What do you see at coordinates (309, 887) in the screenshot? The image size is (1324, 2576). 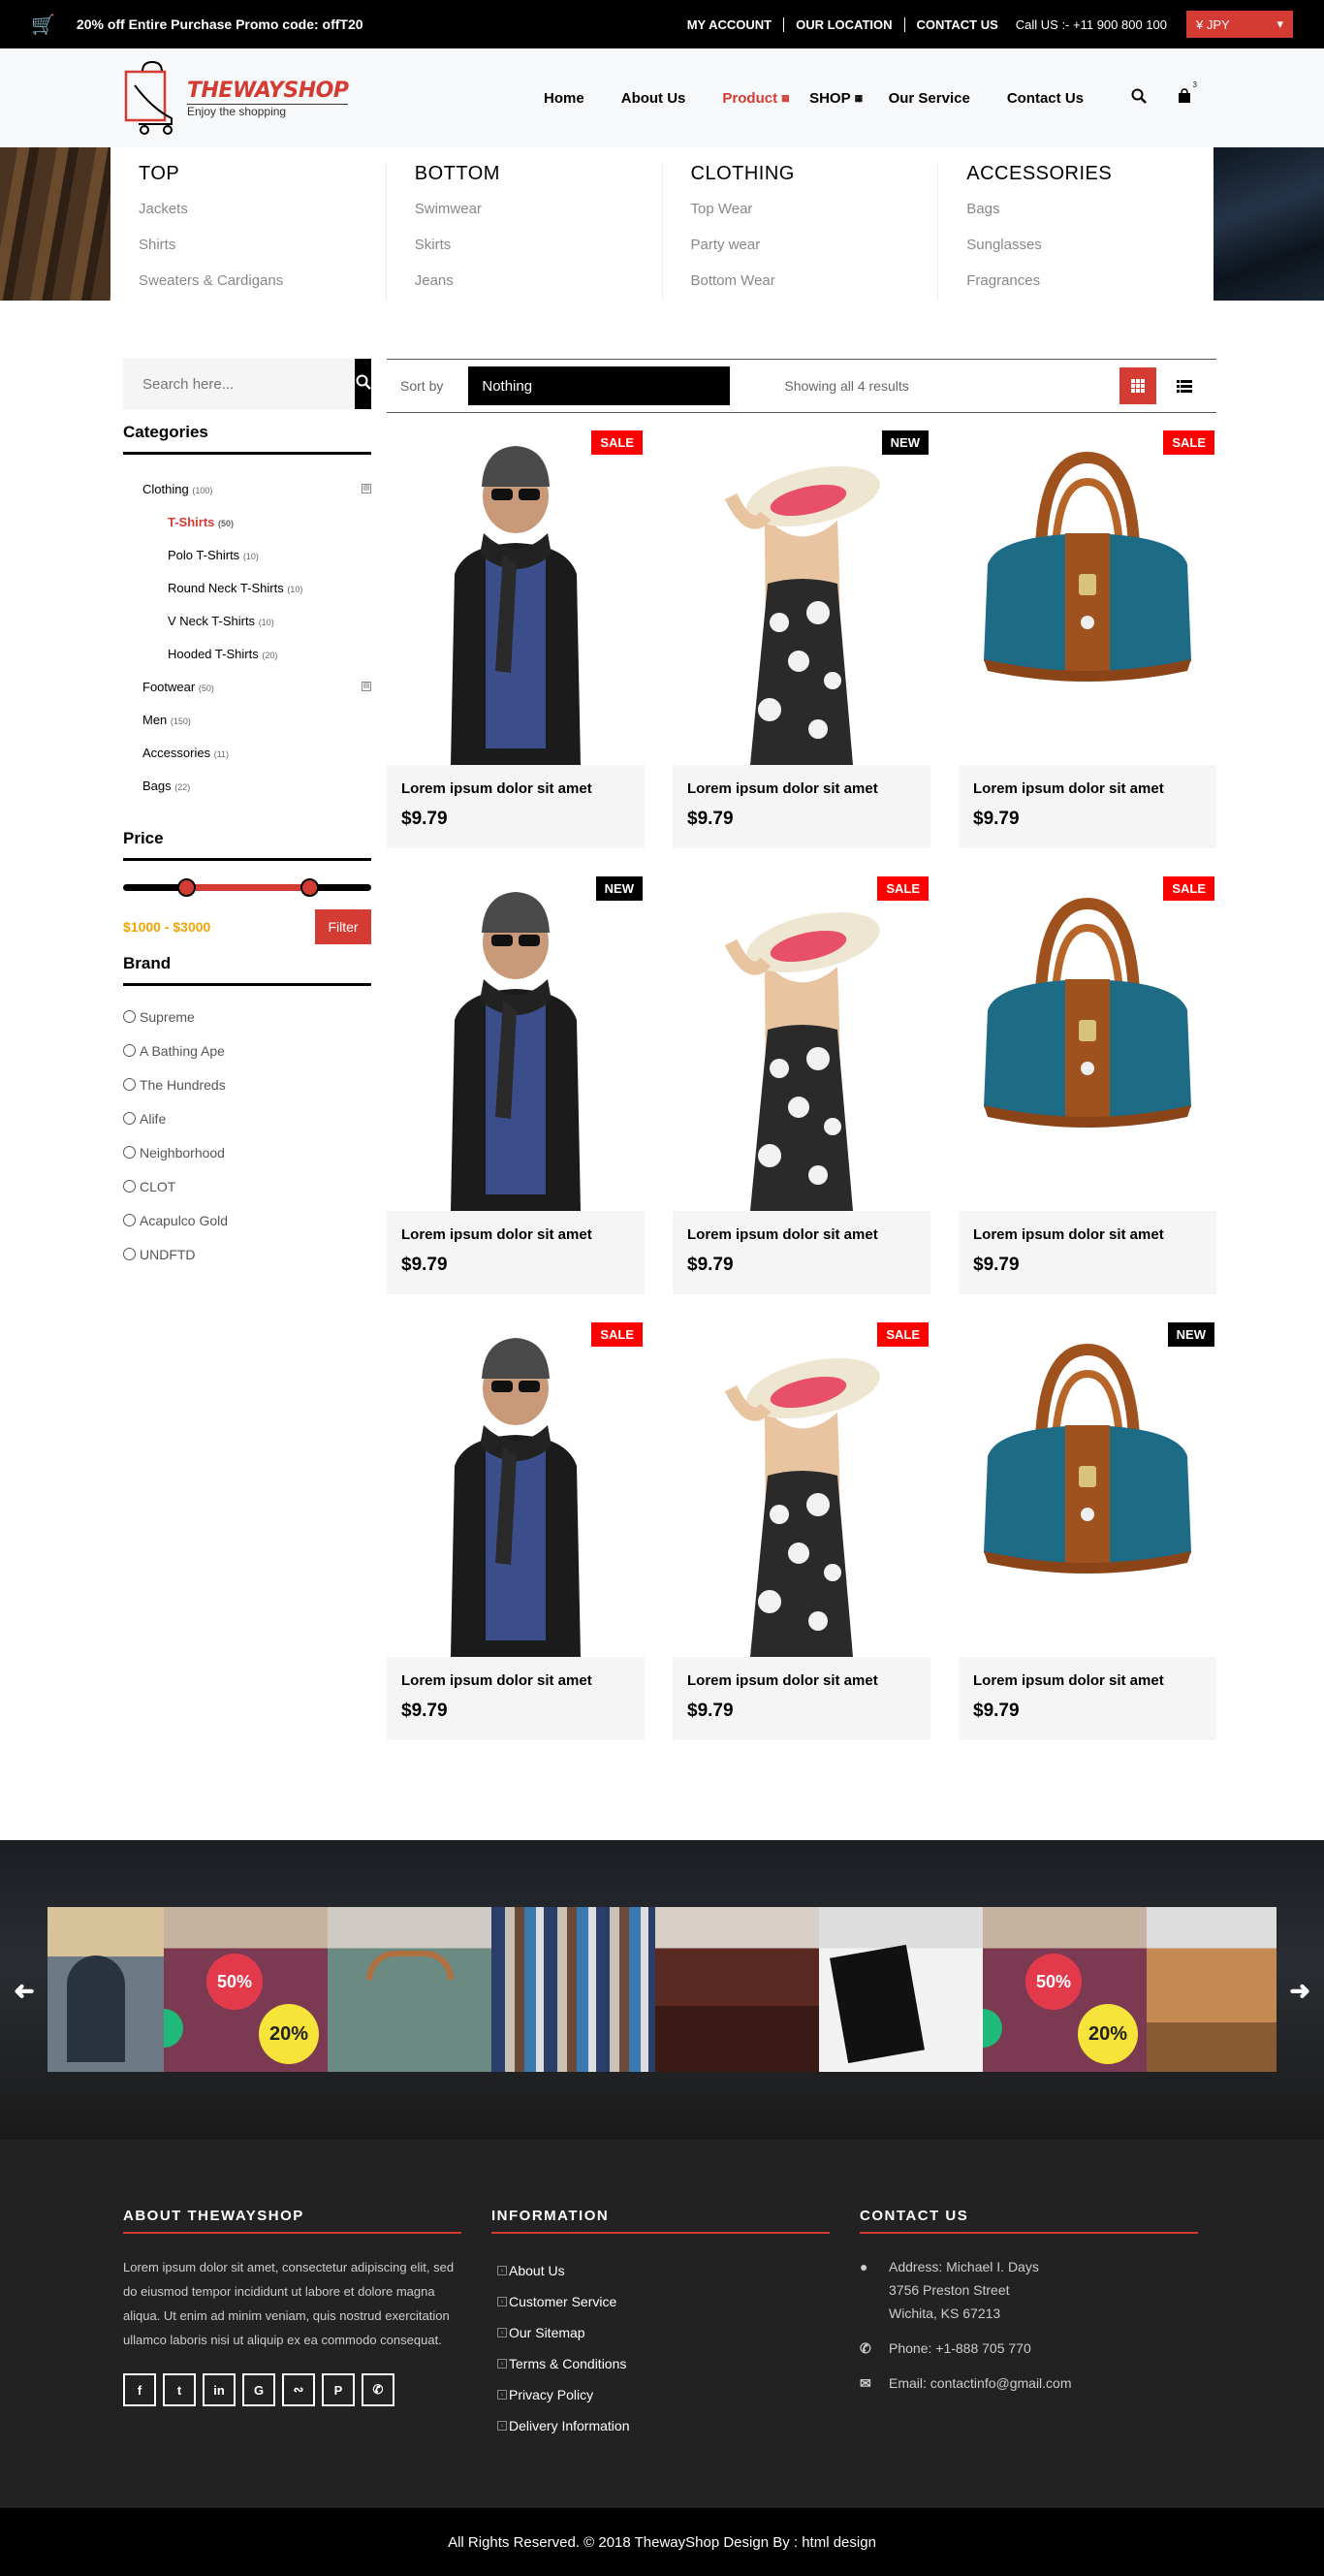 I see `slider-handle-max` at bounding box center [309, 887].